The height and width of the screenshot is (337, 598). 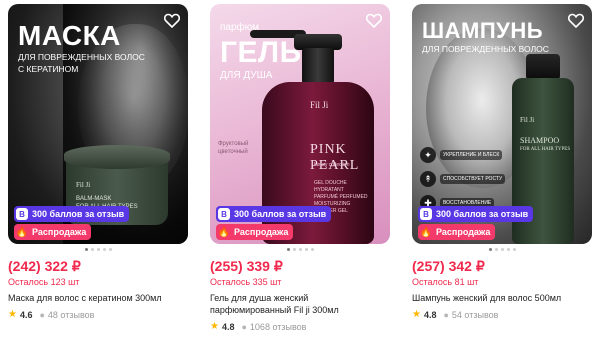 What do you see at coordinates (246, 75) in the screenshot?
I see `banner-subtitle: ДЛЯ ДУША` at bounding box center [246, 75].